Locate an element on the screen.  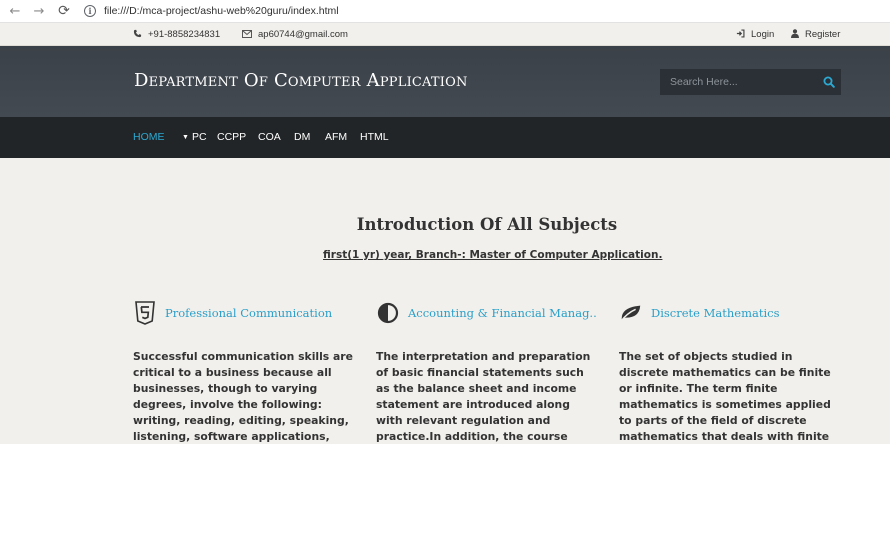
nav-afm: AFM is located at coordinates (336, 137).